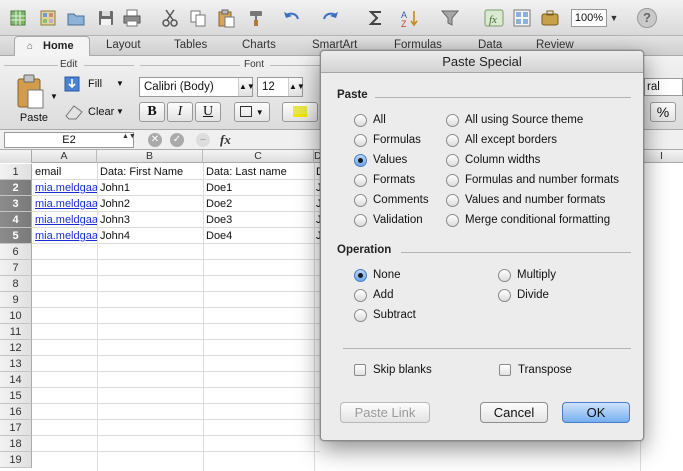  Describe the element at coordinates (64, 172) in the screenshot. I see `cell-a1: email` at that location.